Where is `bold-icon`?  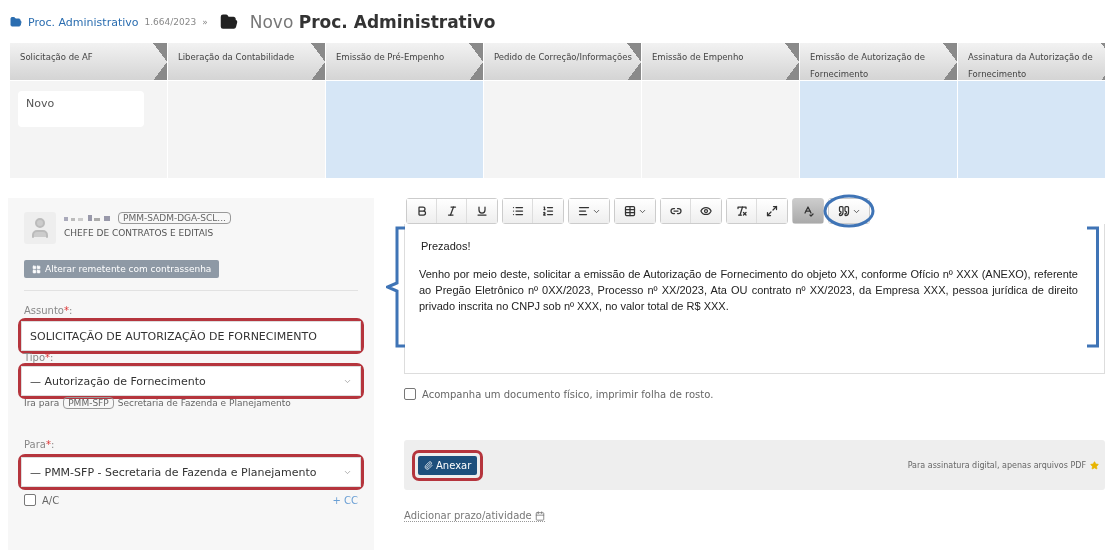 bold-icon is located at coordinates (421, 211).